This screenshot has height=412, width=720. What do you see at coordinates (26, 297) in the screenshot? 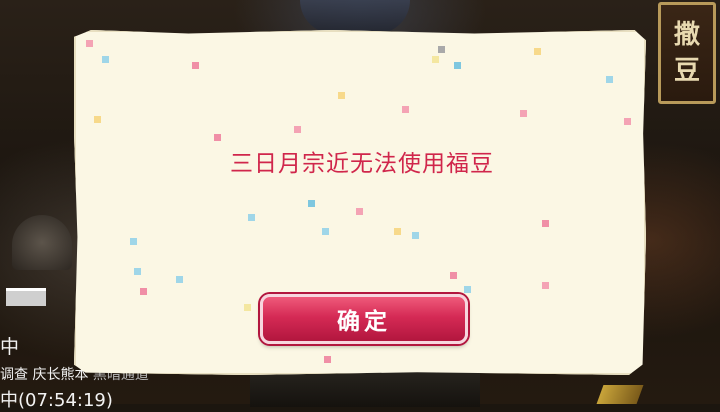
I see `menu-icon` at bounding box center [26, 297].